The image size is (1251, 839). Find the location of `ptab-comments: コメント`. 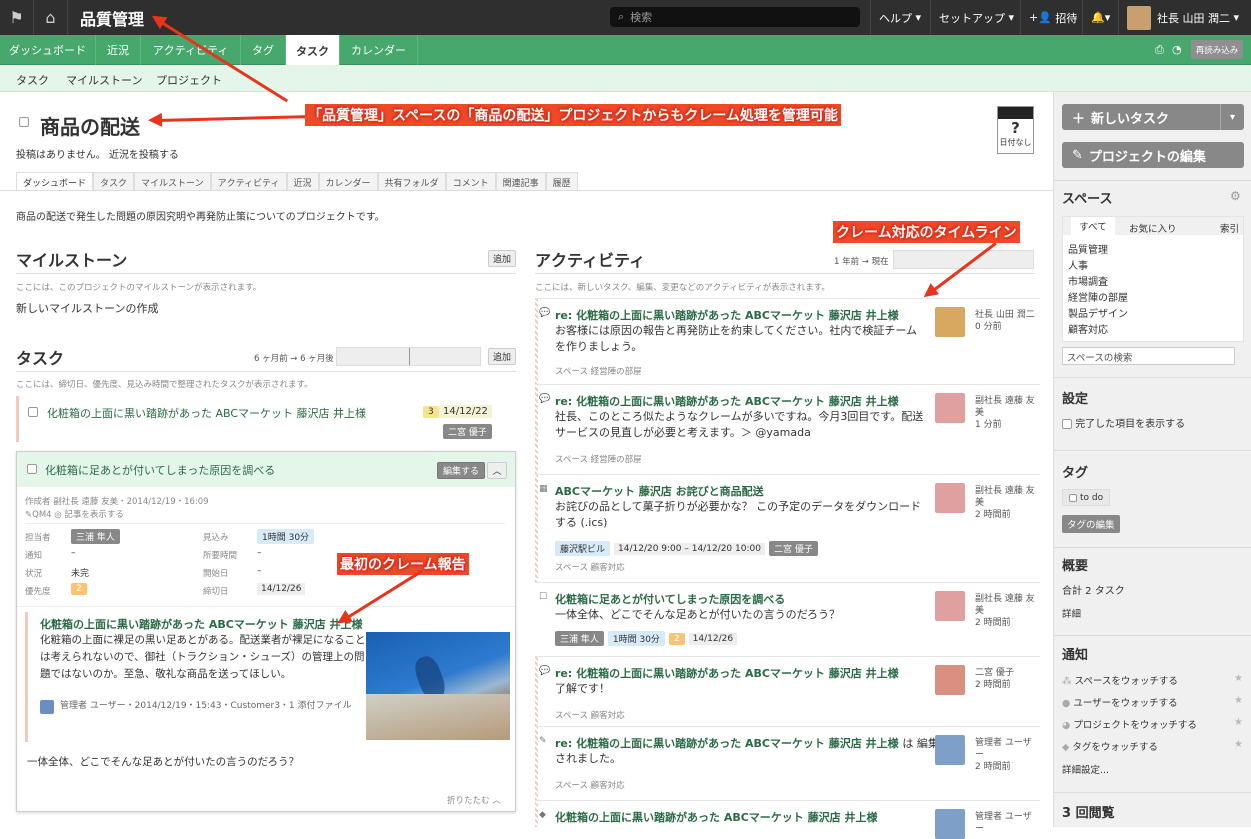

ptab-comments: コメント is located at coordinates (470, 181).